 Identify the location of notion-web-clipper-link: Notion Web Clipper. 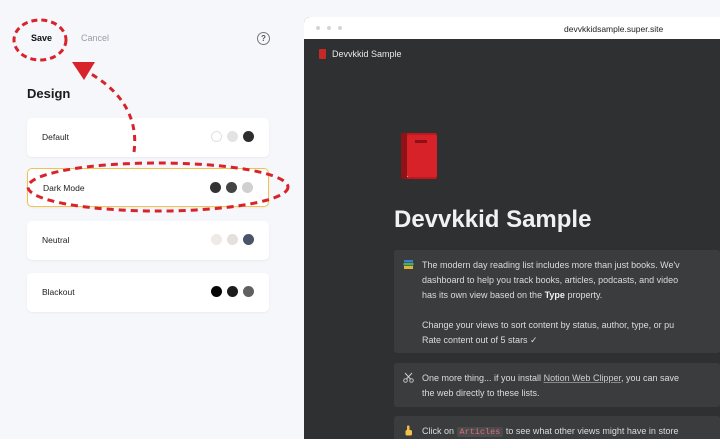
(582, 378).